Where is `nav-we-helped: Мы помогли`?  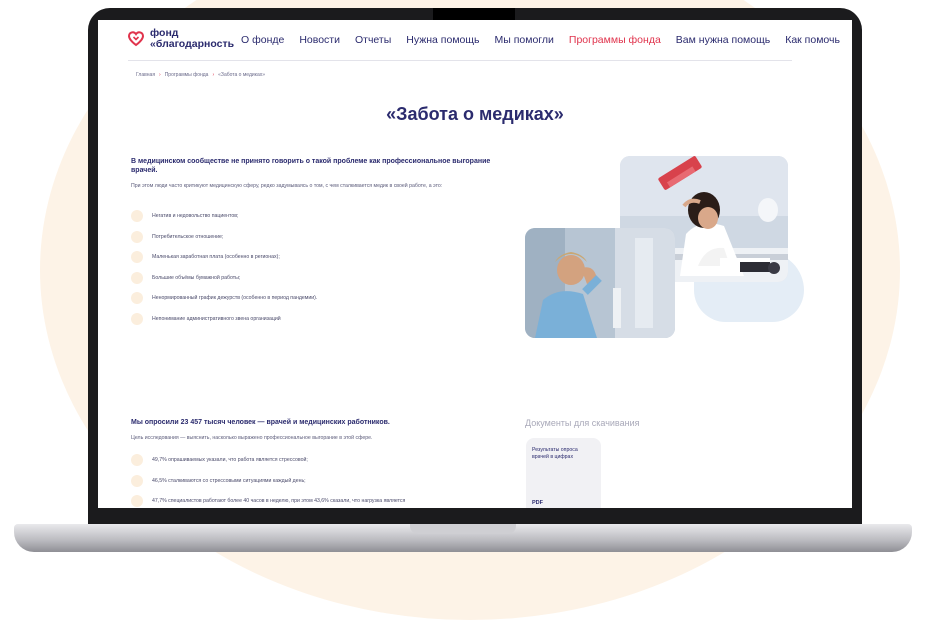 nav-we-helped: Мы помогли is located at coordinates (524, 40).